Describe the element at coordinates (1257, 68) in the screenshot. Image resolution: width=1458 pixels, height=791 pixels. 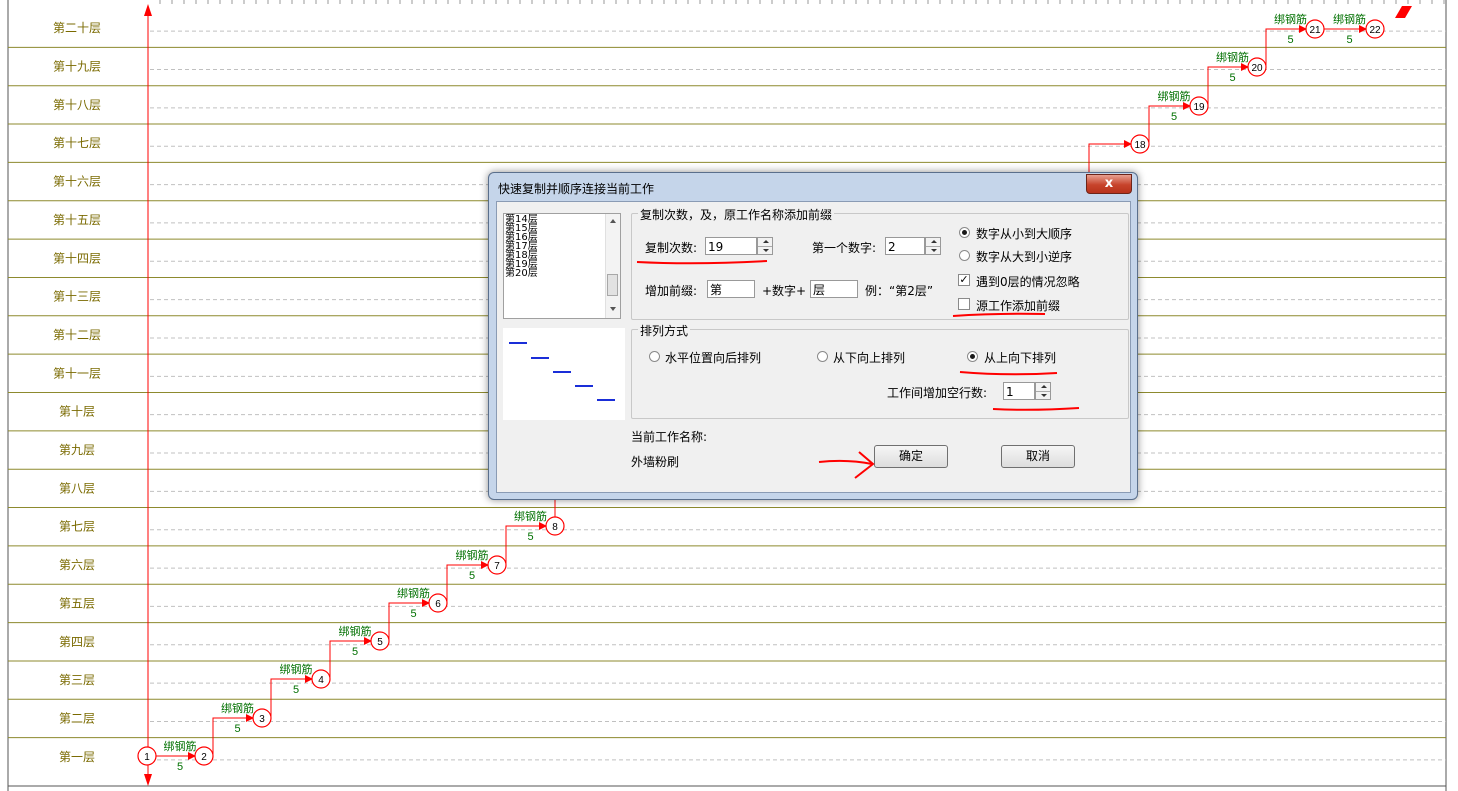
I see `node-number: 20` at that location.